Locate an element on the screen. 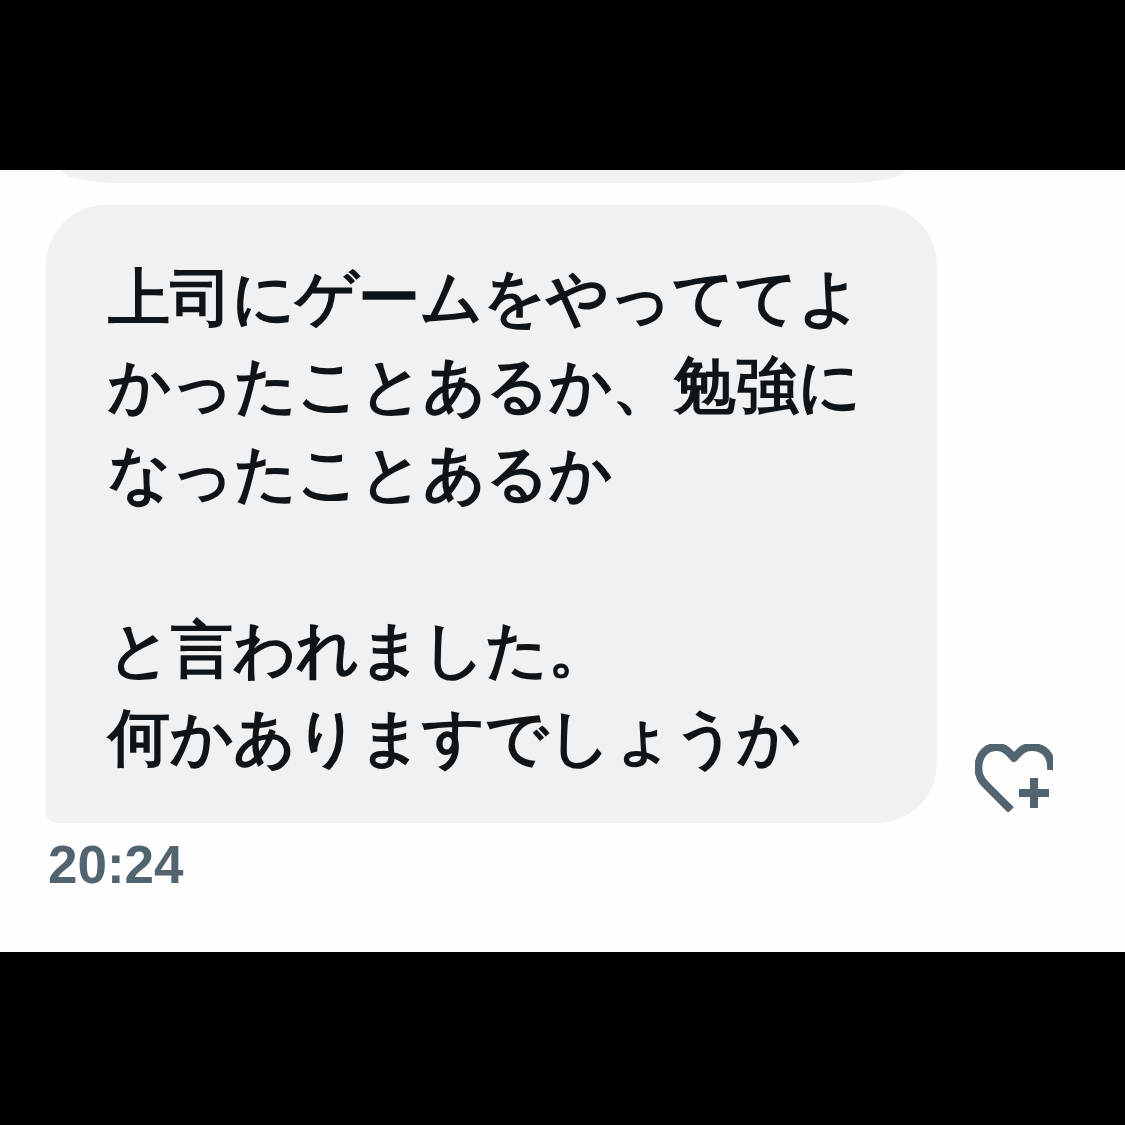 This screenshot has height=1125, width=1125. message-time: 20:24 is located at coordinates (116, 864).